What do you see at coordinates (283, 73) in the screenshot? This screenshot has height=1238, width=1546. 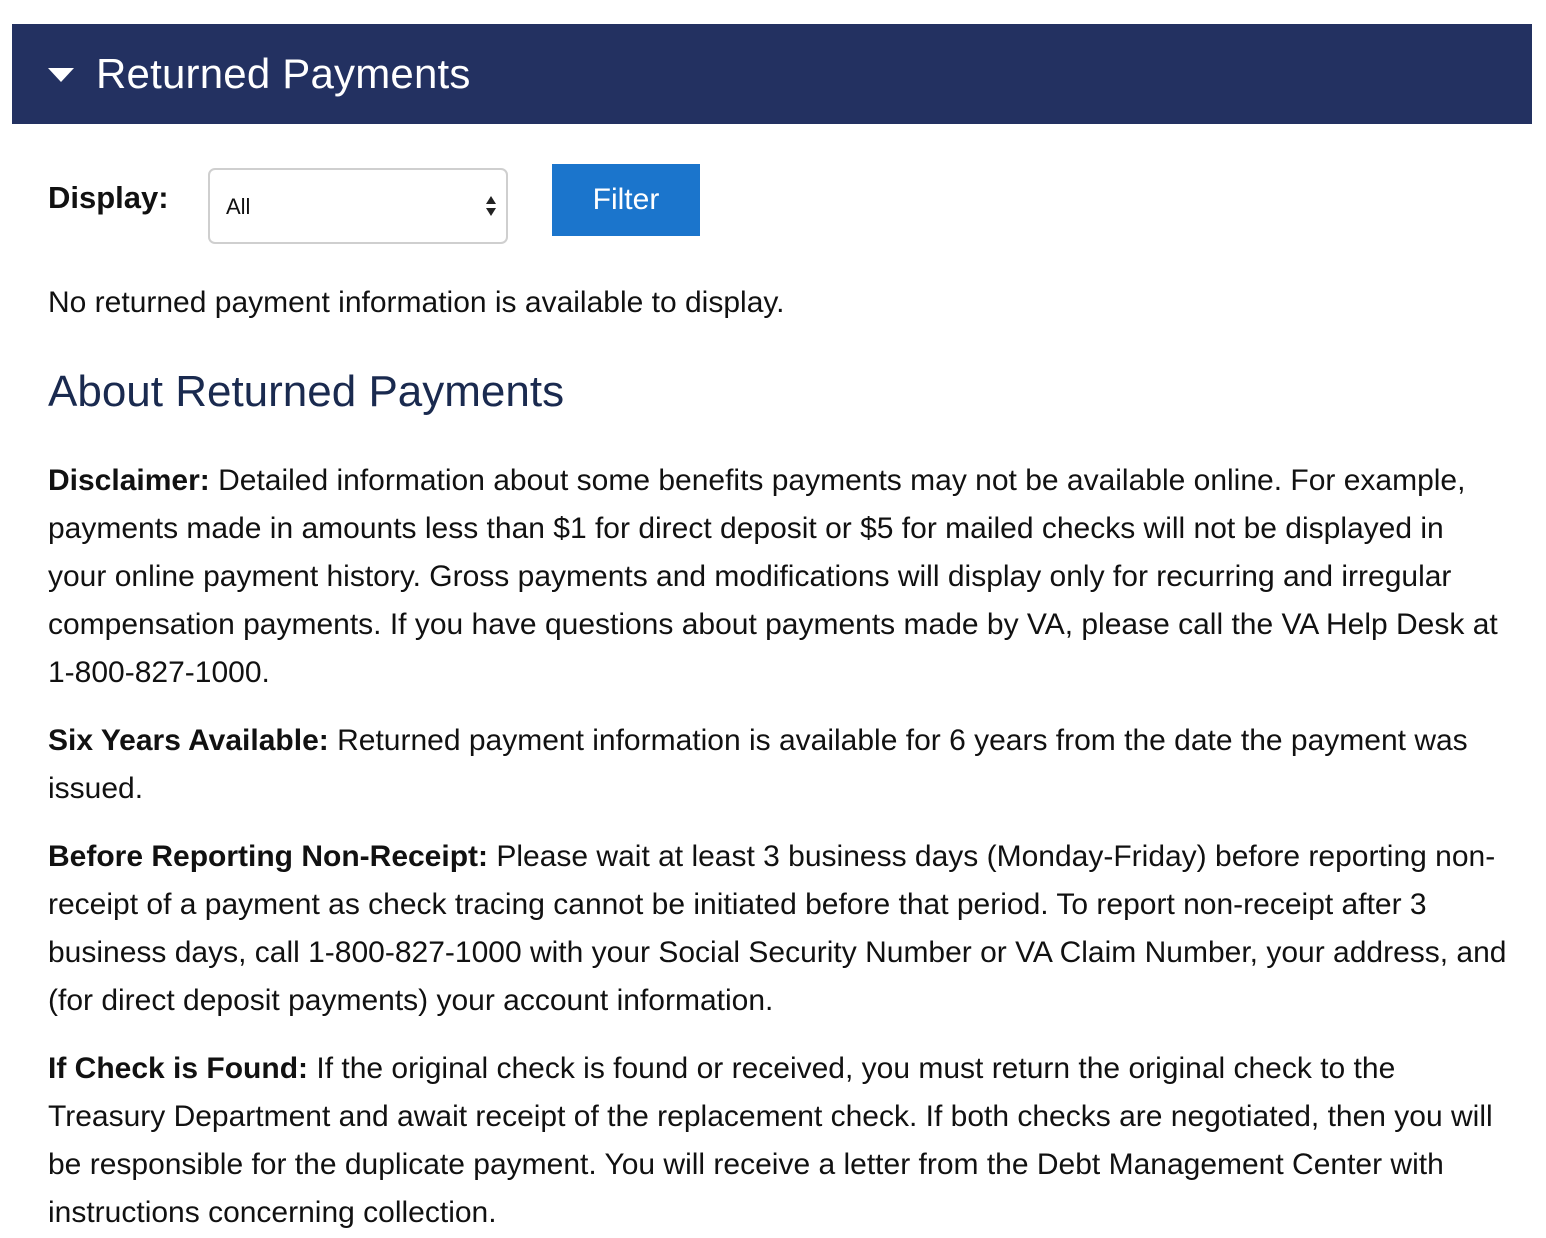 I see `accordion-title: Returned Payments` at bounding box center [283, 73].